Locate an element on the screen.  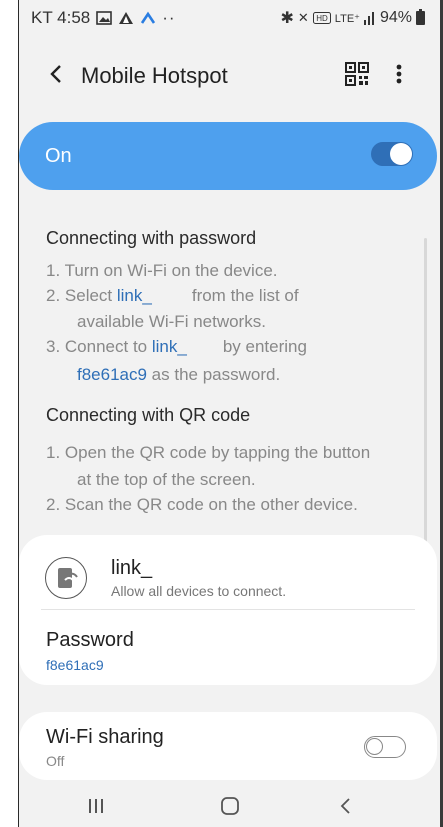
password-step-2: 2. Select link_ from the list of is located at coordinates (172, 295).